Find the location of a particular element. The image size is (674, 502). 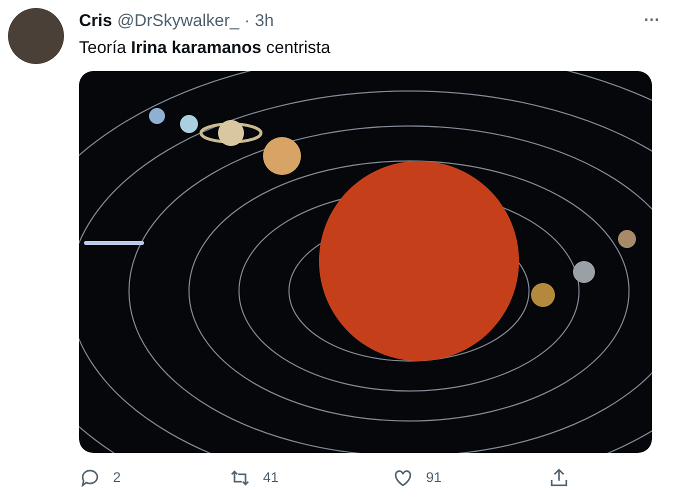

author-name: Cris is located at coordinates (95, 21).